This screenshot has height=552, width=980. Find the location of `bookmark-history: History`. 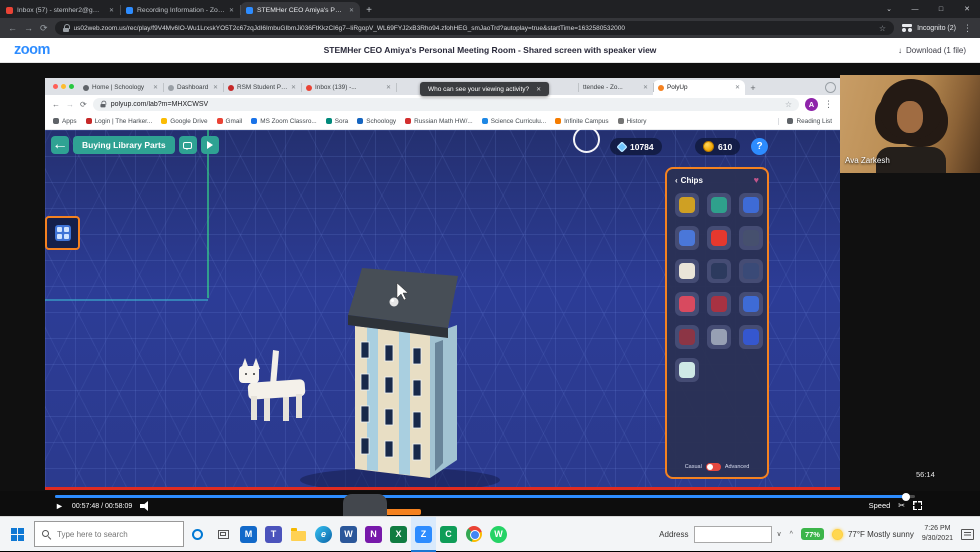

bookmark-history: History is located at coordinates (631, 121).